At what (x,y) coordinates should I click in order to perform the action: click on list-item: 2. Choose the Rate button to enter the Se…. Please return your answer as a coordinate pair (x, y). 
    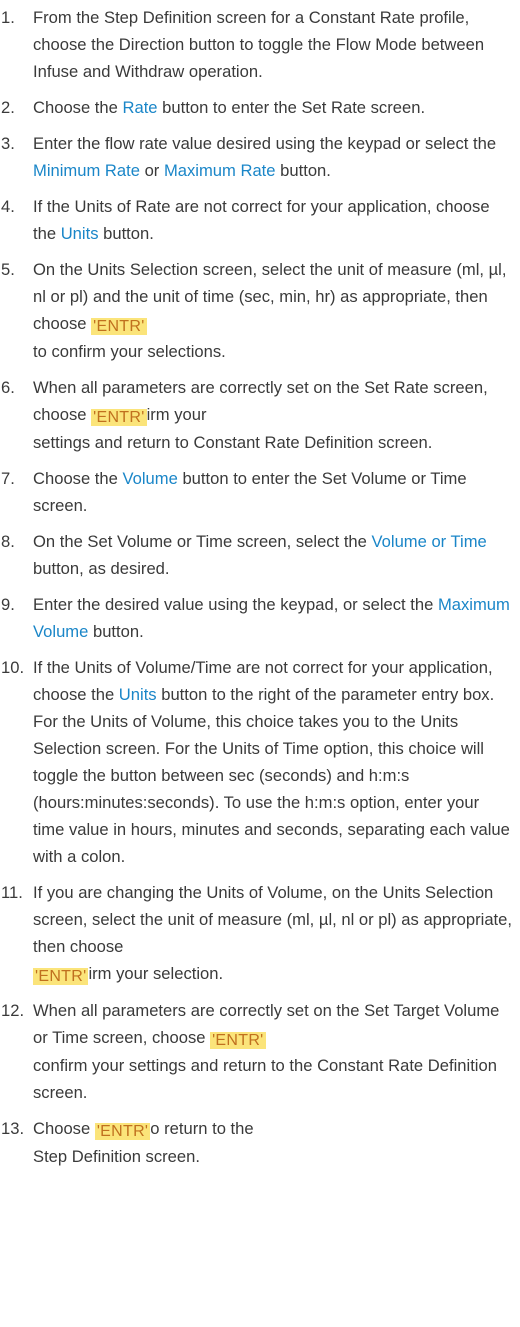
    Looking at the image, I should click on (260, 107).